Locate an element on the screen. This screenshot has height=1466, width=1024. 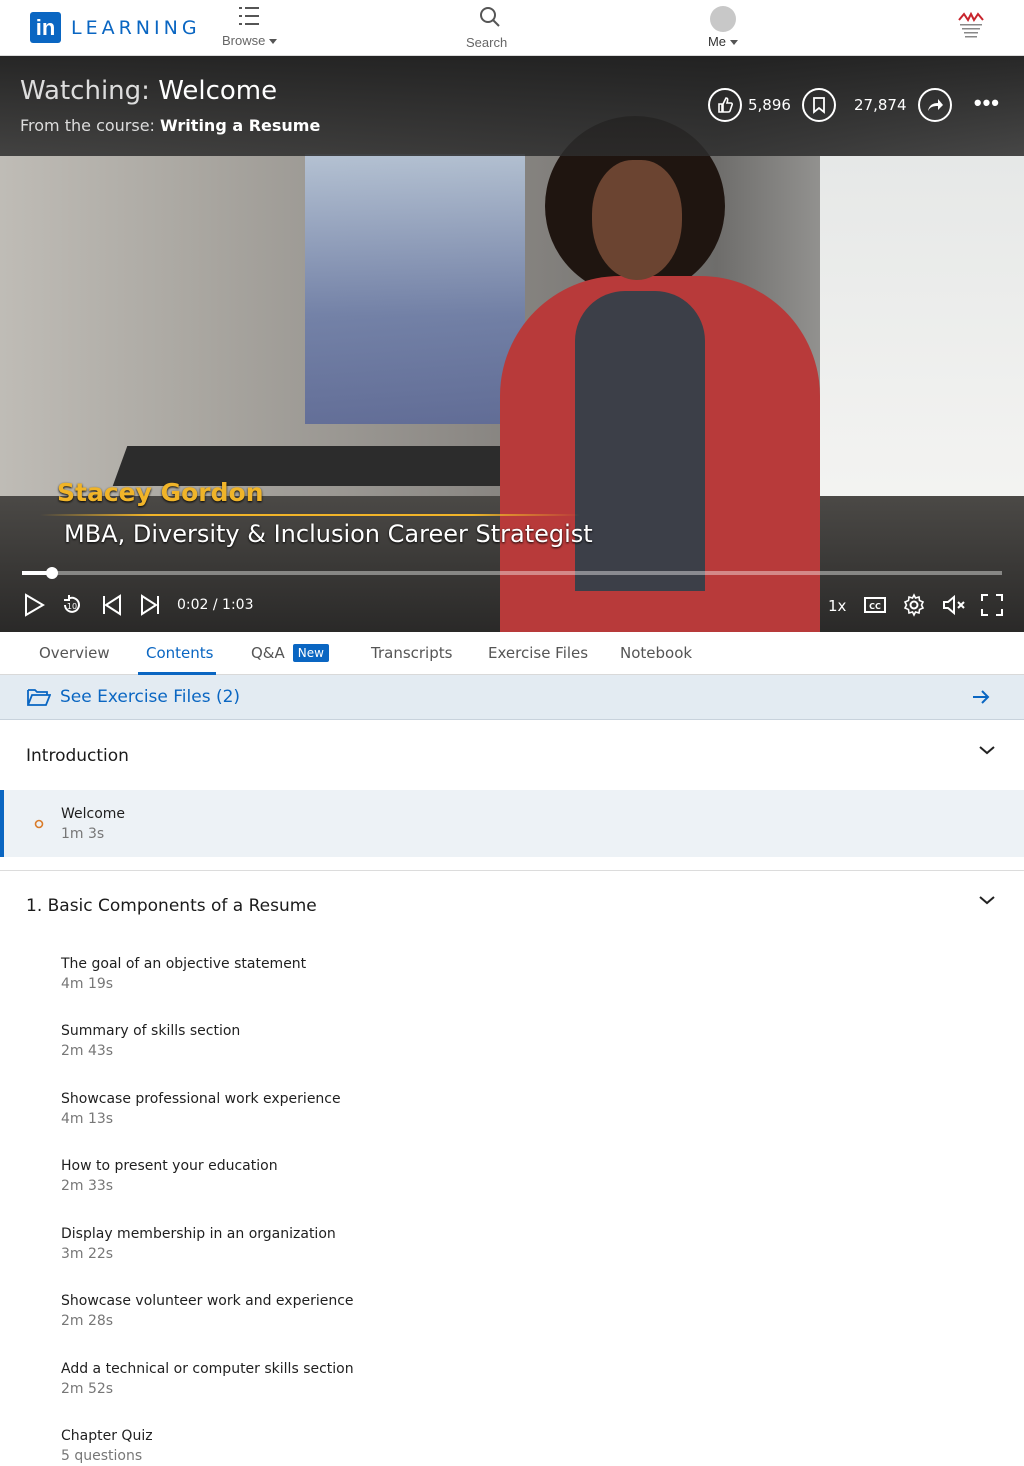
organization-logo-icon is located at coordinates (971, 27).